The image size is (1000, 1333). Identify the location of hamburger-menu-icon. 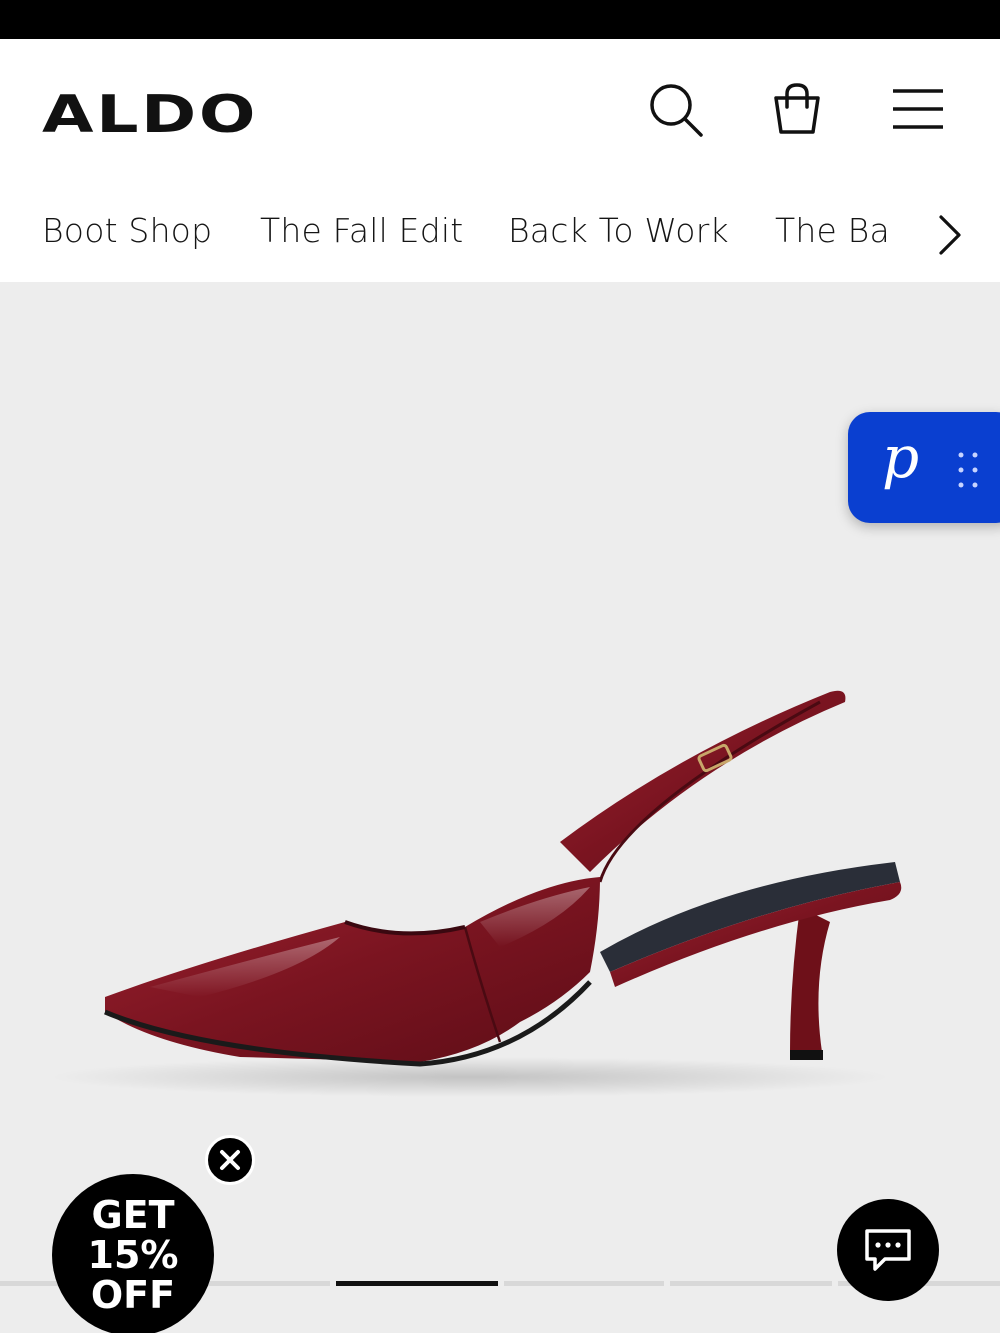
(918, 109).